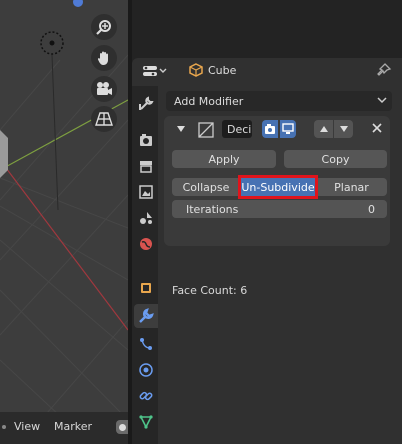  What do you see at coordinates (181, 129) in the screenshot?
I see `collapse-triangle-icon` at bounding box center [181, 129].